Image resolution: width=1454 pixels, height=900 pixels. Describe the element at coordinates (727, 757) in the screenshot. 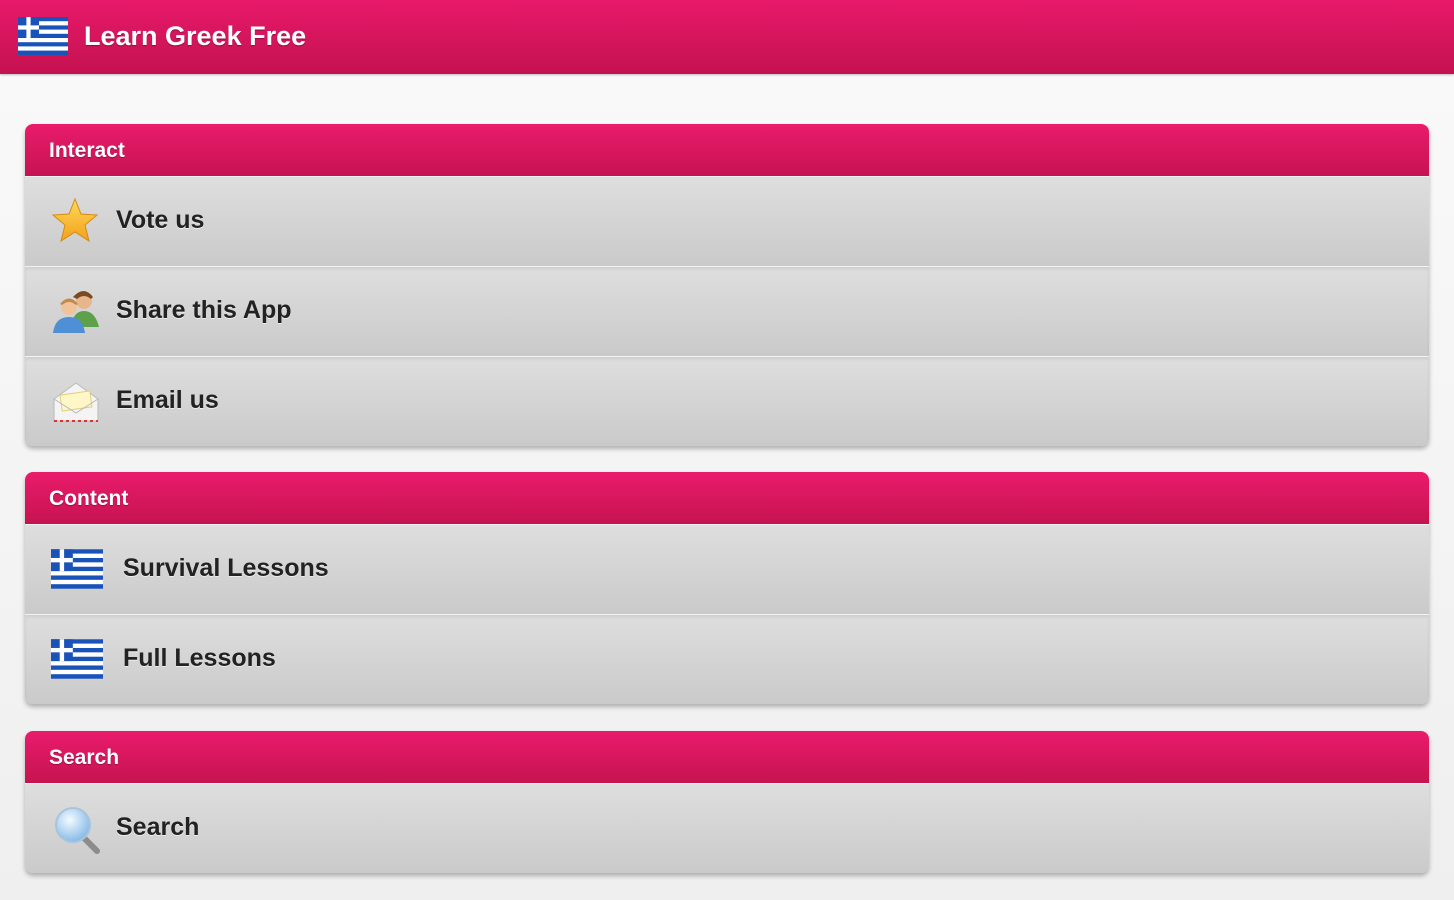

I see `section-header: Search` at that location.